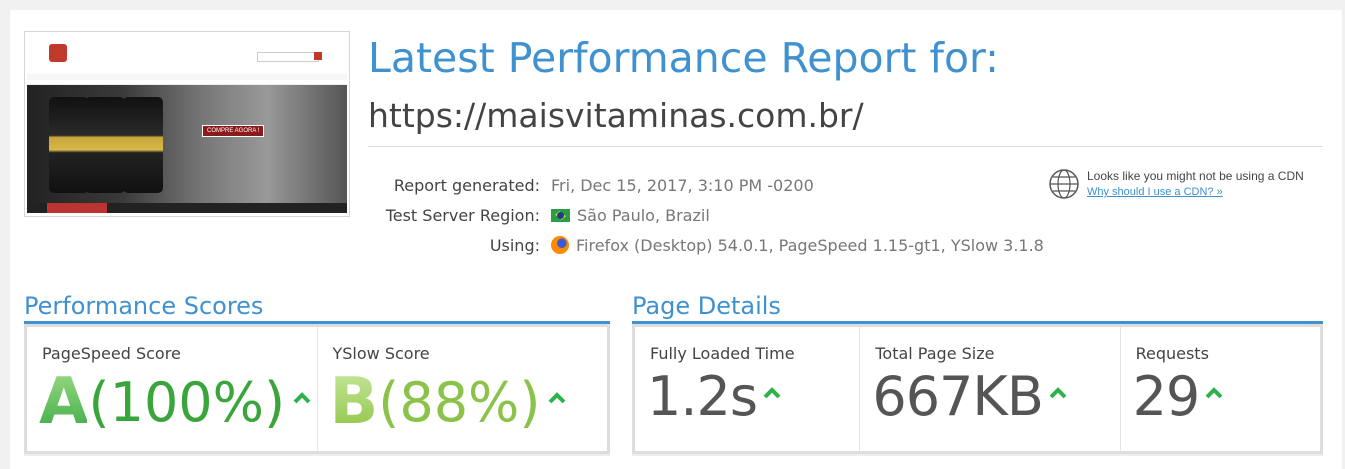 This screenshot has width=1345, height=469. What do you see at coordinates (187, 77) in the screenshot?
I see `thumbnail-nav` at bounding box center [187, 77].